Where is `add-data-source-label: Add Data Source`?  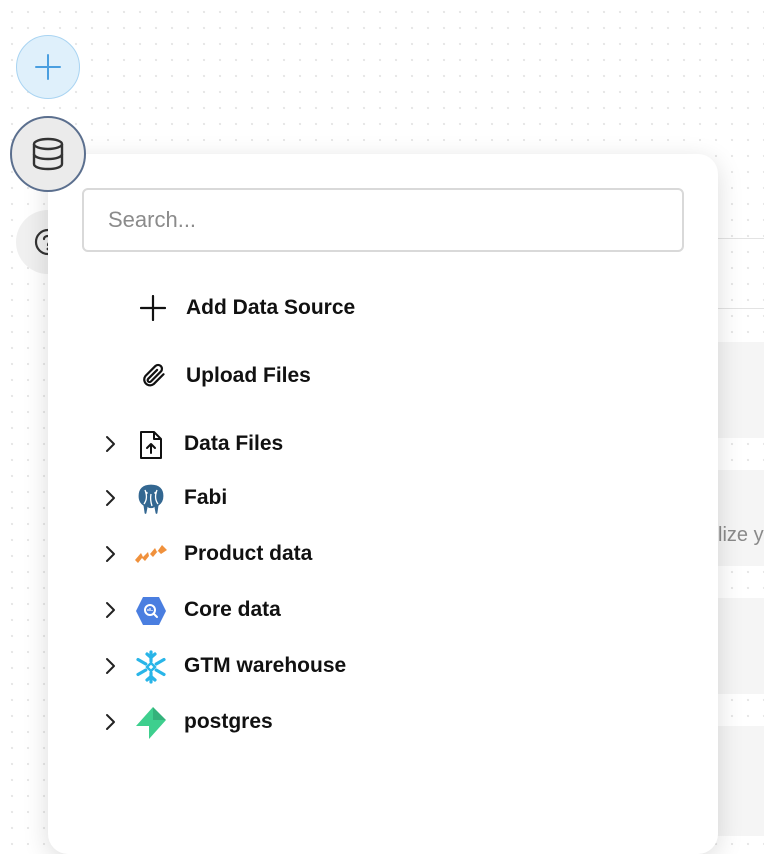
add-data-source-label: Add Data Source is located at coordinates (271, 307).